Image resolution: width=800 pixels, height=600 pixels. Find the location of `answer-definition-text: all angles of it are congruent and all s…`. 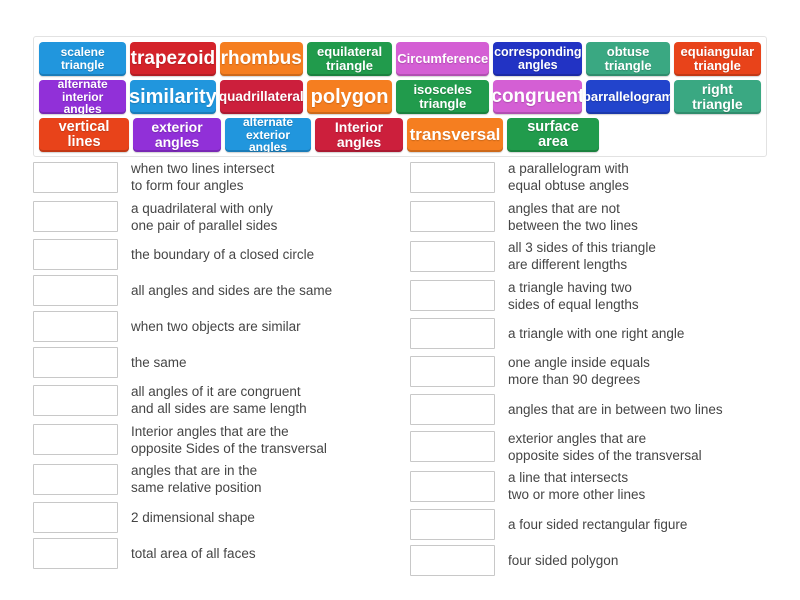

answer-definition-text: all angles of it are congruent and all s… is located at coordinates (219, 400).